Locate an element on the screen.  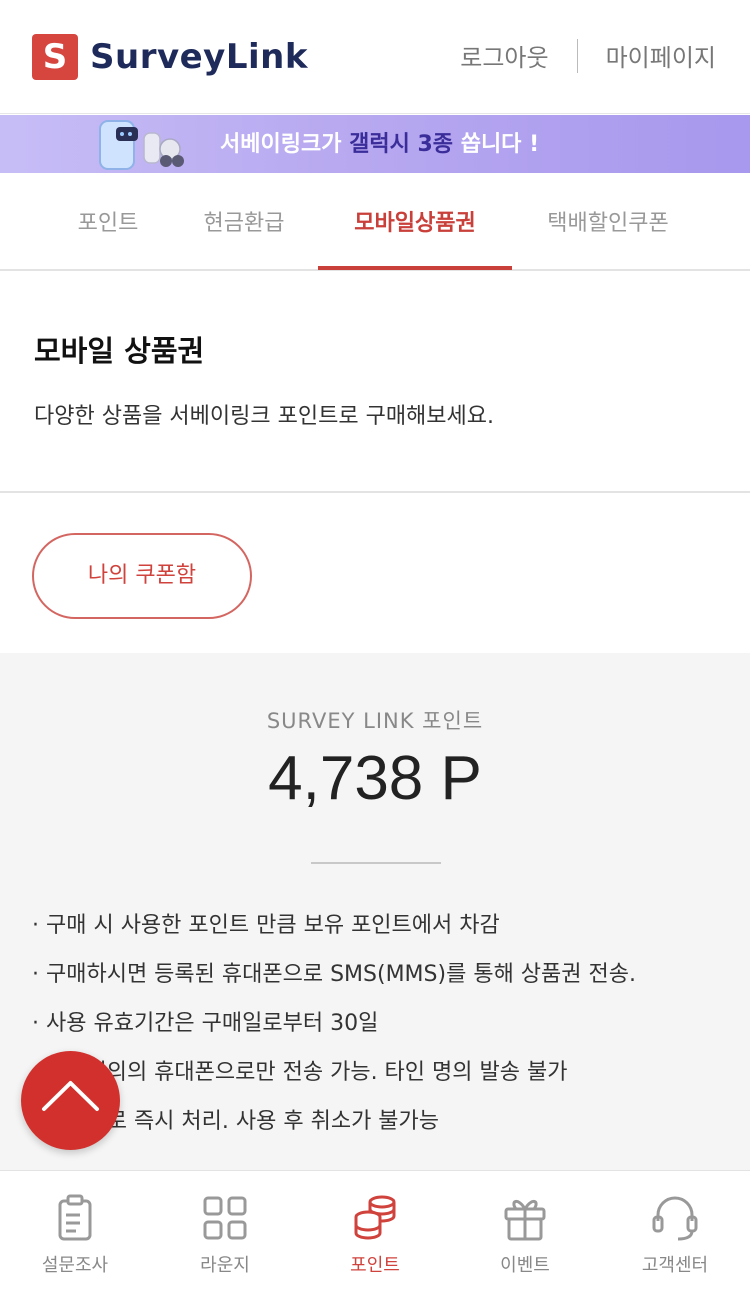
nav-label: 고객센터 is located at coordinates (675, 1265).